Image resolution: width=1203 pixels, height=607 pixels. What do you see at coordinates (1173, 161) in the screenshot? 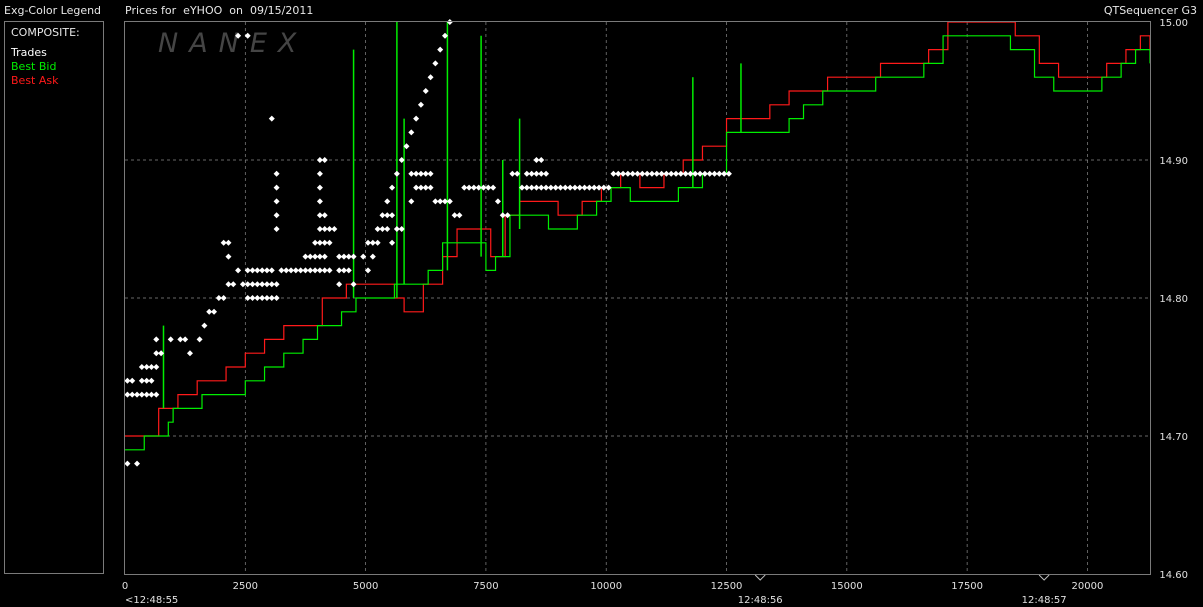
I see `y-tick-label: 14.90` at bounding box center [1173, 161].